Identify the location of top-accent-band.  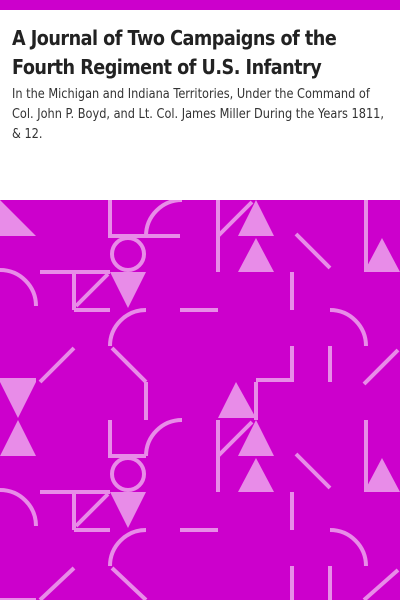
(200, 5).